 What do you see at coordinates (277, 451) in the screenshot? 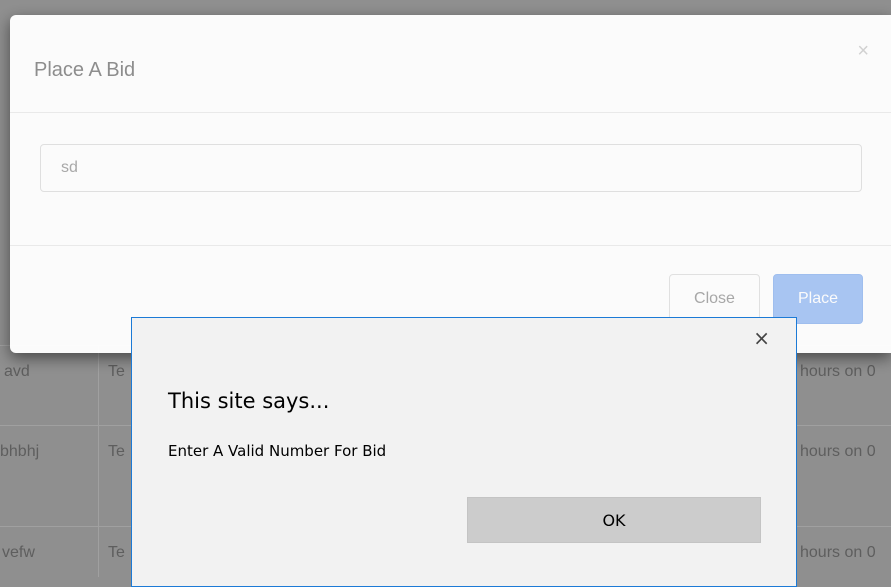
I see `alert-message: Enter A Valid Number For Bid` at bounding box center [277, 451].